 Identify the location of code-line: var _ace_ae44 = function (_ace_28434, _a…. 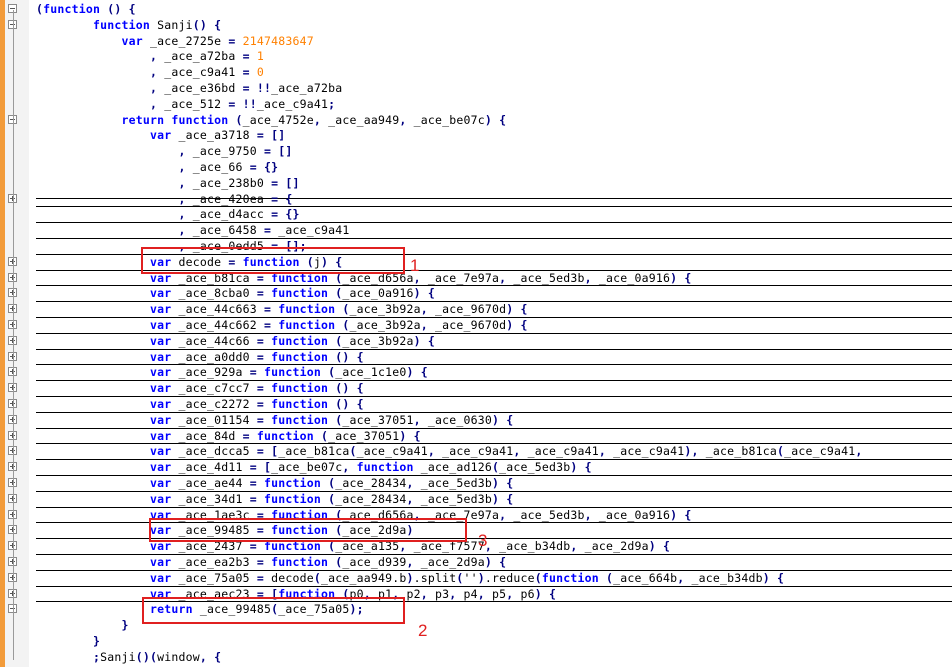
(274, 483).